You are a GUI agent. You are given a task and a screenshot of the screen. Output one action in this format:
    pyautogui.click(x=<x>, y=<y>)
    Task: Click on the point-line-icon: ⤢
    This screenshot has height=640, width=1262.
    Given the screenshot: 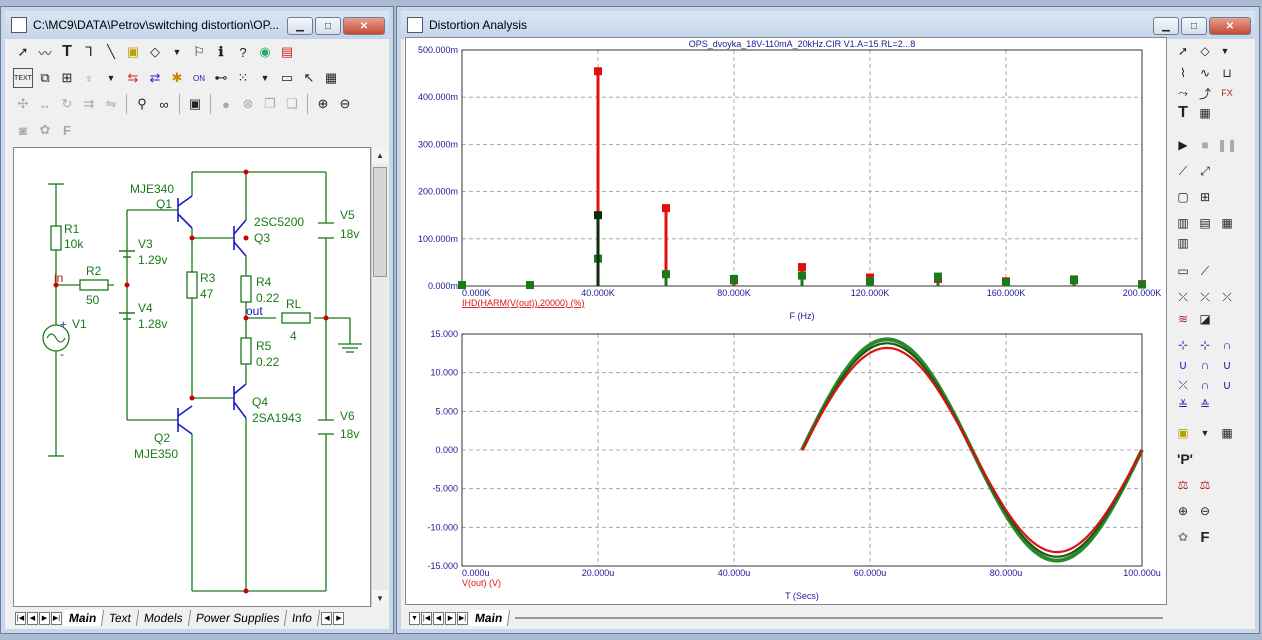 What is the action you would take?
    pyautogui.click(x=1205, y=171)
    